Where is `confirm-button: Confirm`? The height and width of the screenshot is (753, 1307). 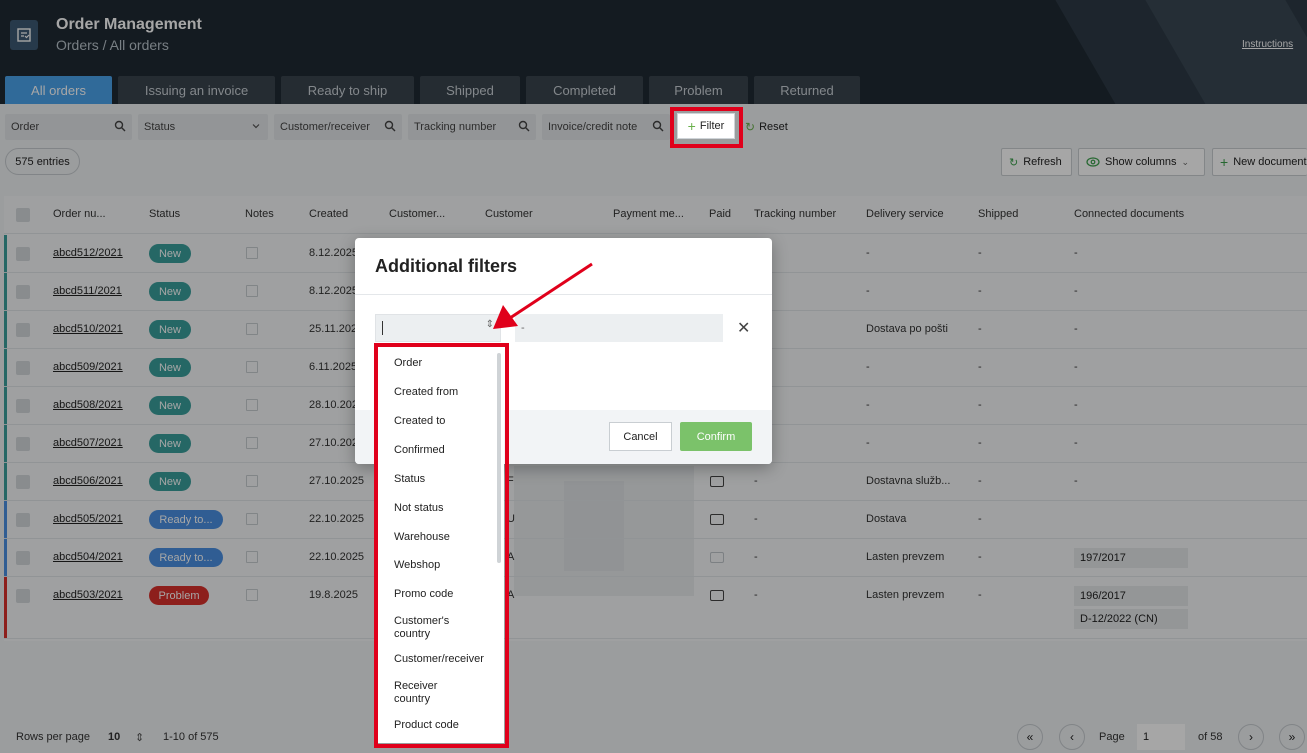 confirm-button: Confirm is located at coordinates (716, 436).